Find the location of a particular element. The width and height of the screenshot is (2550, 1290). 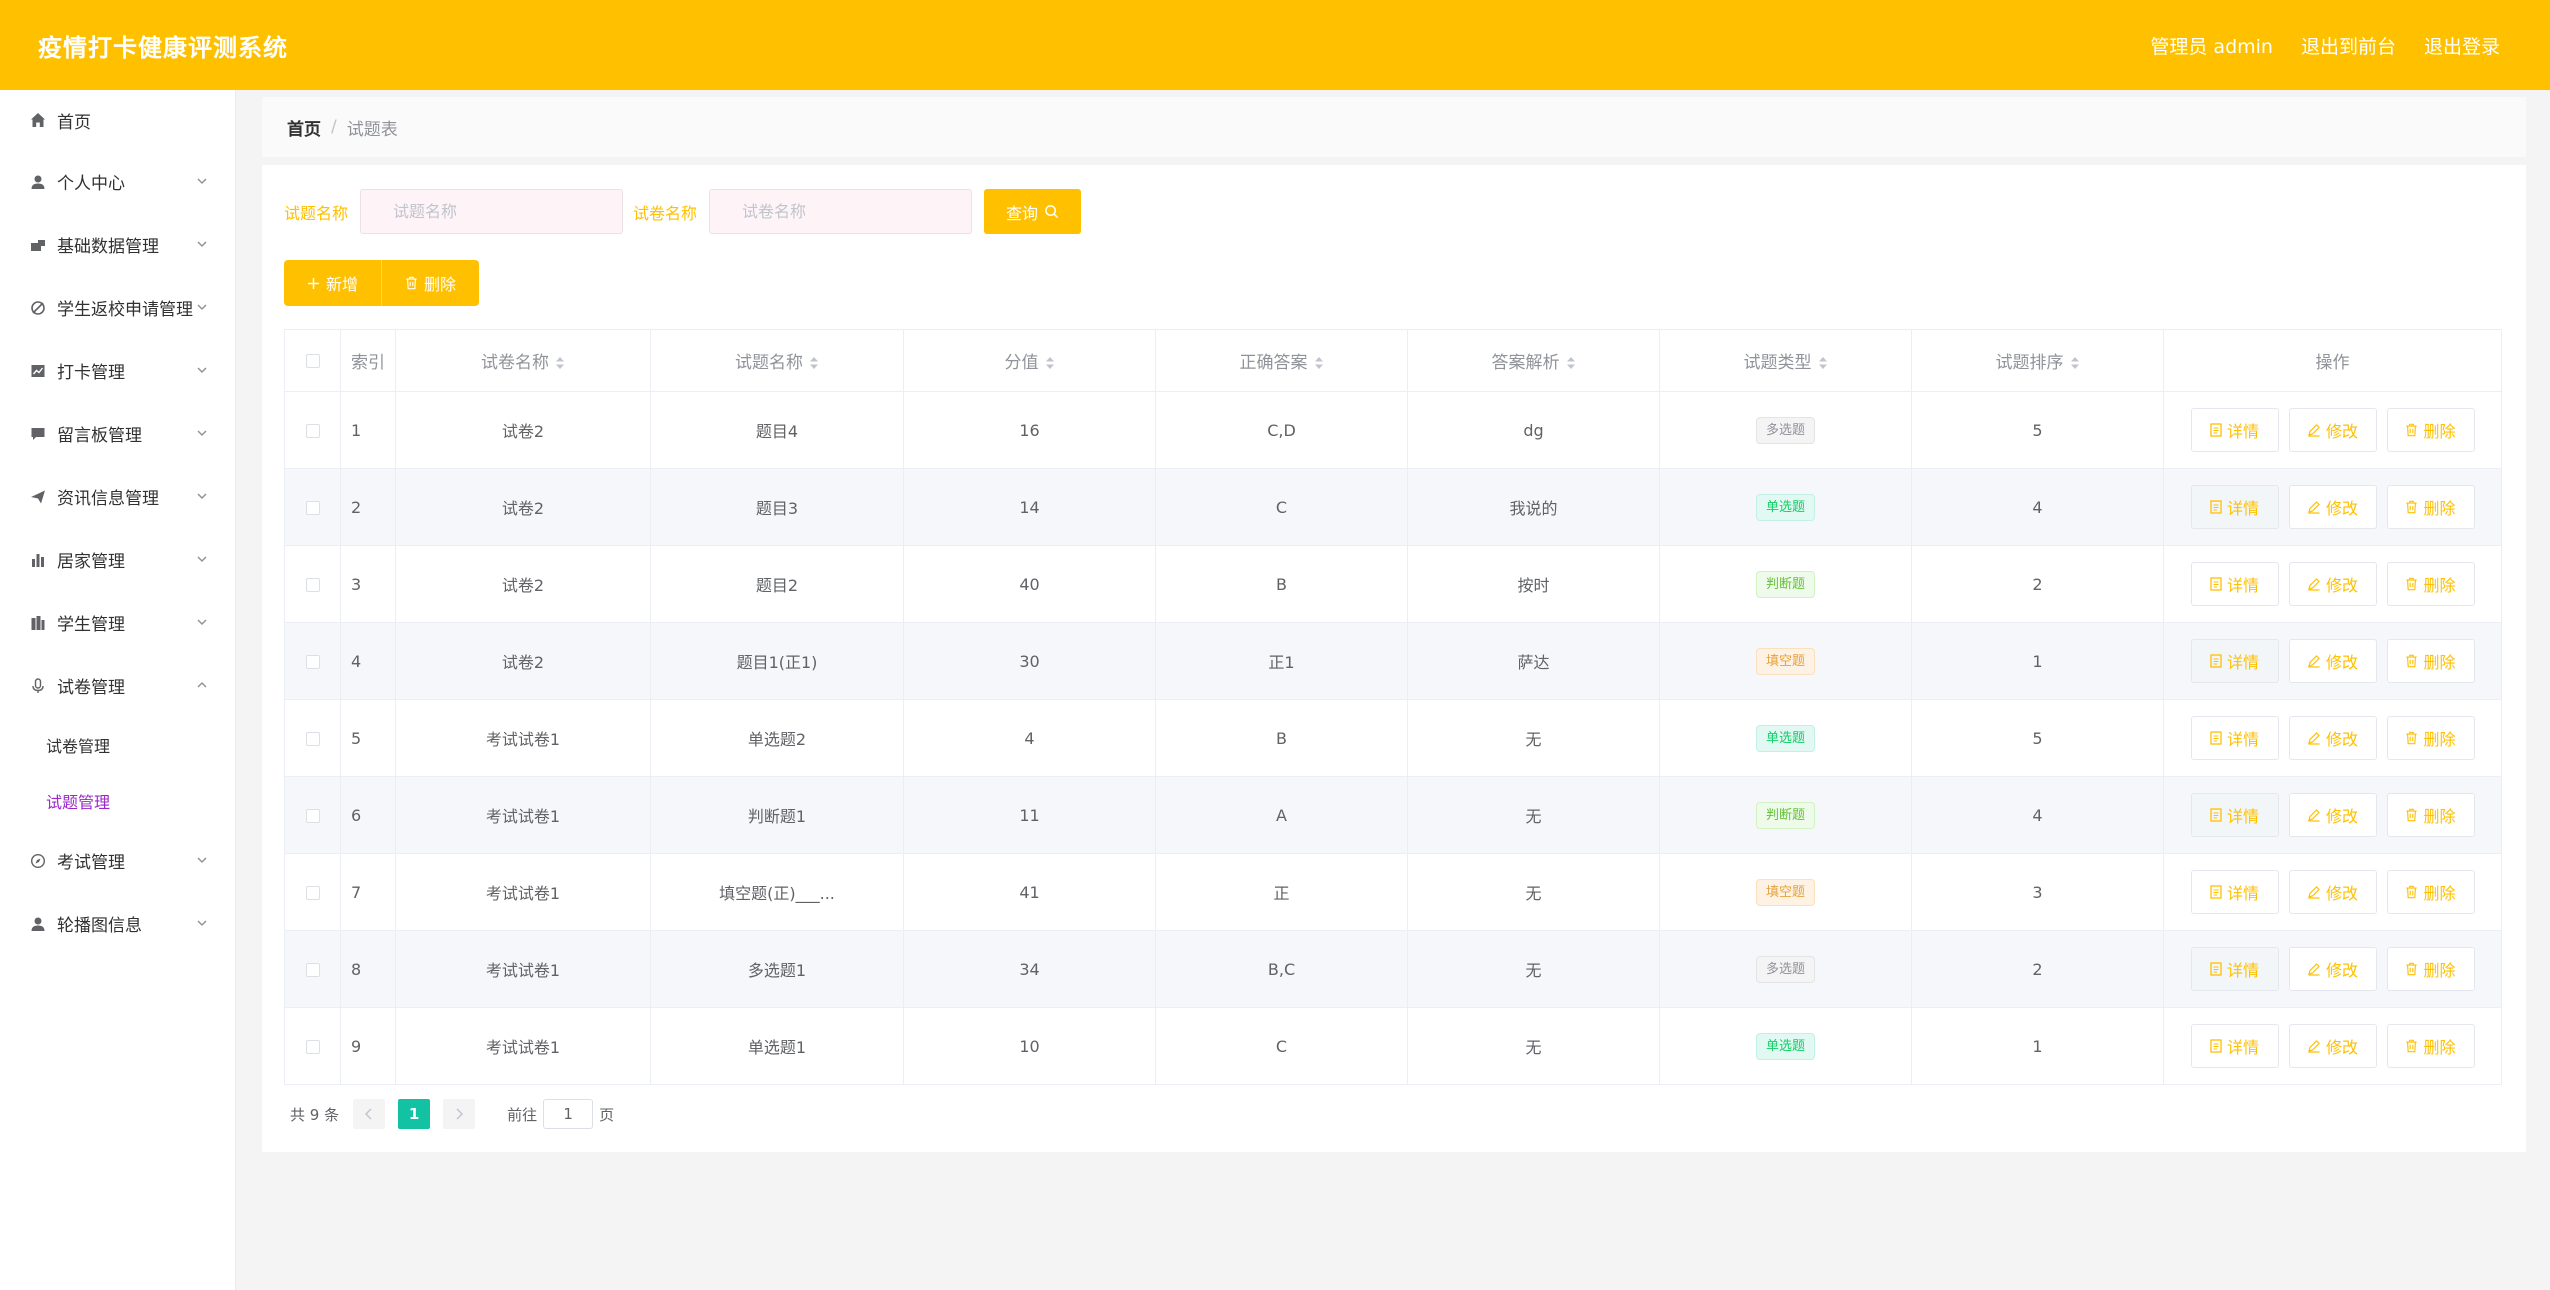

select-all-cell is located at coordinates (312, 360).